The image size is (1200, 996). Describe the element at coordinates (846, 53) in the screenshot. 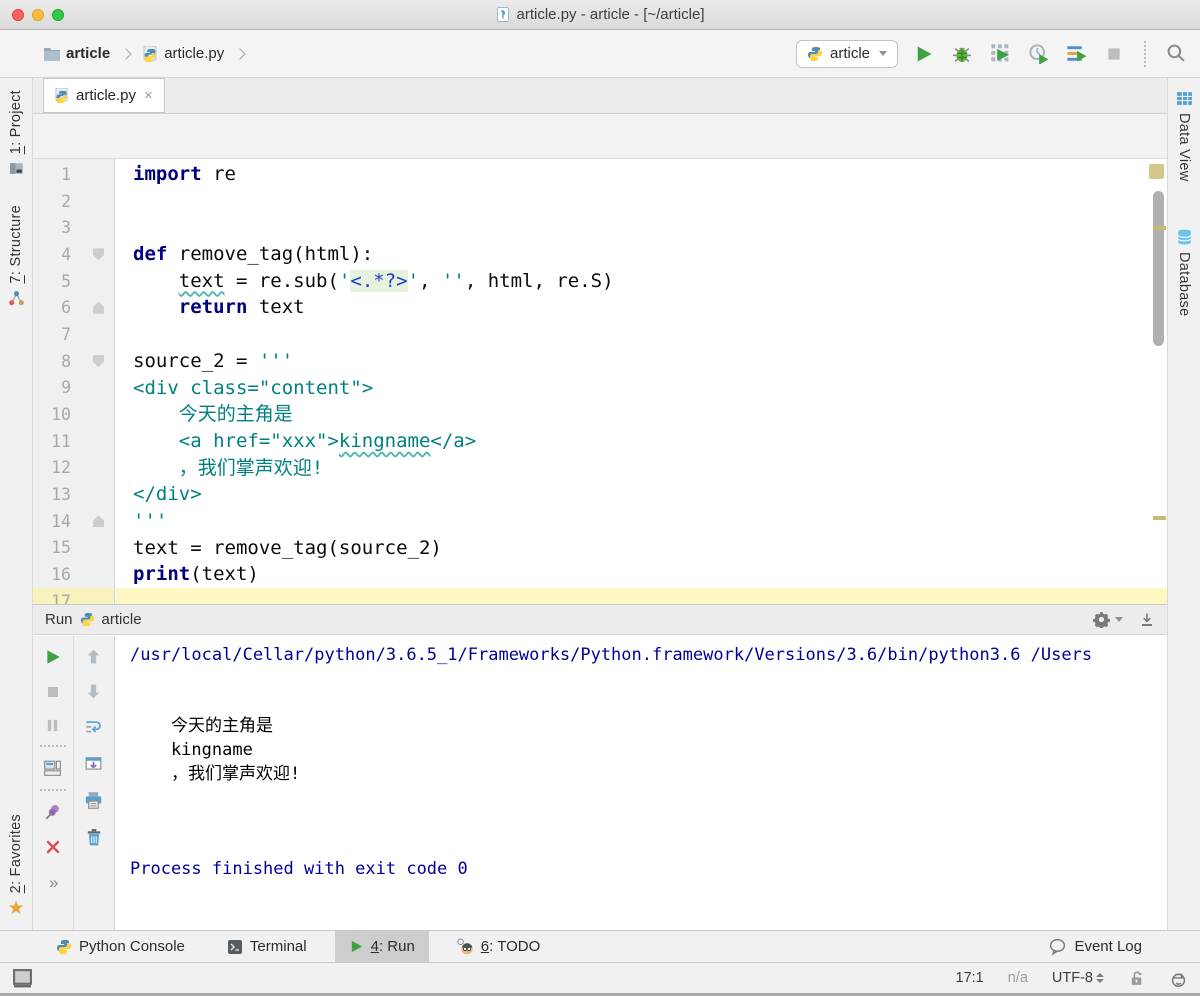

I see `run-configuration-select: article` at that location.